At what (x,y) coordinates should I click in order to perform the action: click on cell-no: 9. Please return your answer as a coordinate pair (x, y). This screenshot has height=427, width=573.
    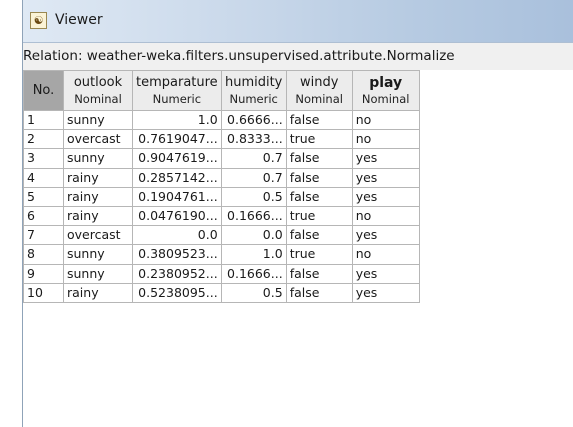
    Looking at the image, I should click on (43, 273).